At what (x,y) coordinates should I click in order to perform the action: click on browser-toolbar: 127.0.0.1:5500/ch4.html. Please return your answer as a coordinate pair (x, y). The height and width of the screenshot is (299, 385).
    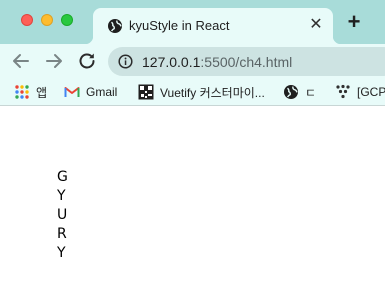
    Looking at the image, I should click on (192, 61).